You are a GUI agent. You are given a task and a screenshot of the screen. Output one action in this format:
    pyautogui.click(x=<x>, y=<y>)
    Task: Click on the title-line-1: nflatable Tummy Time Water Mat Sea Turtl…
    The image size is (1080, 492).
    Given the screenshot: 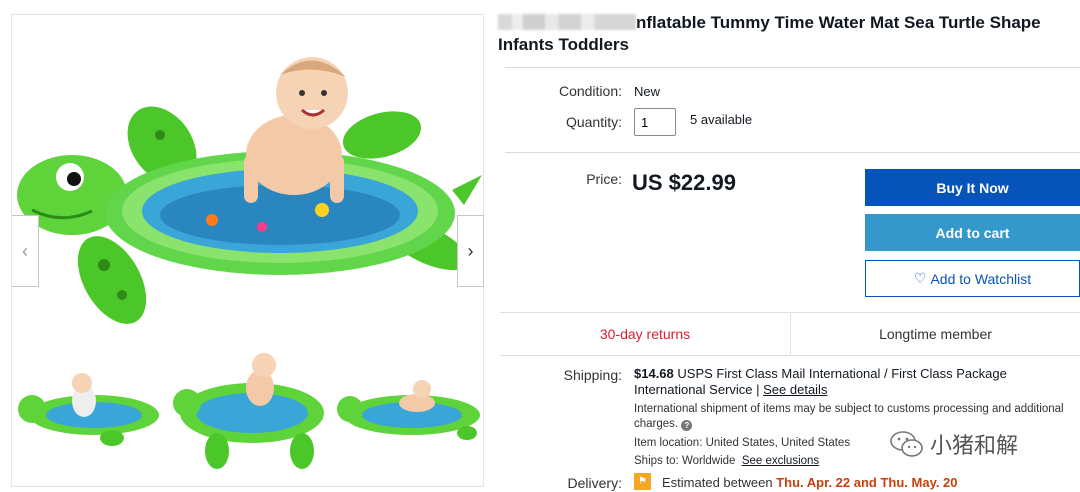 What is the action you would take?
    pyautogui.click(x=838, y=22)
    